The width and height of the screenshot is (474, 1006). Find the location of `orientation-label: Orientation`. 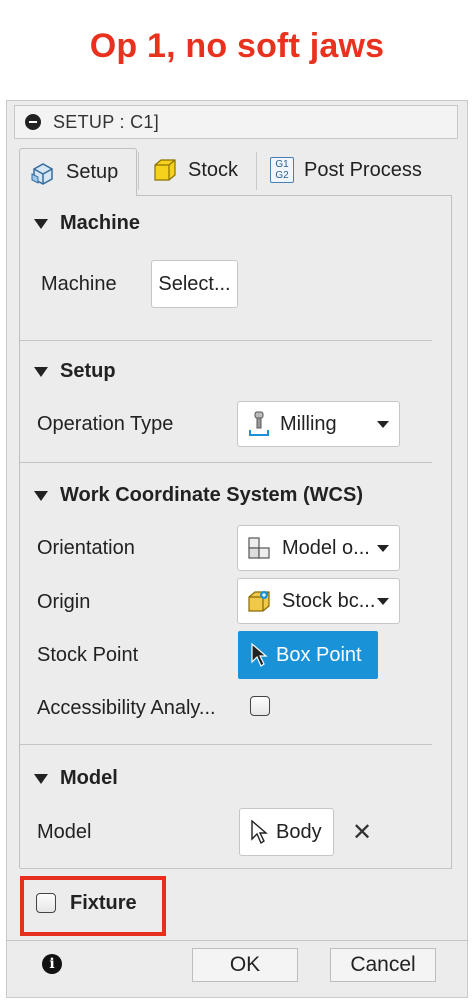

orientation-label: Orientation is located at coordinates (86, 548).